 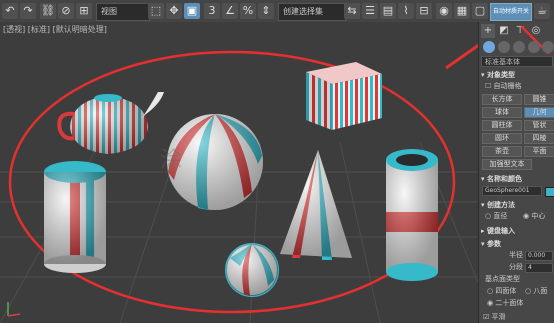 What do you see at coordinates (498, 317) in the screenshot?
I see `smooth-label: 平滑` at bounding box center [498, 317].